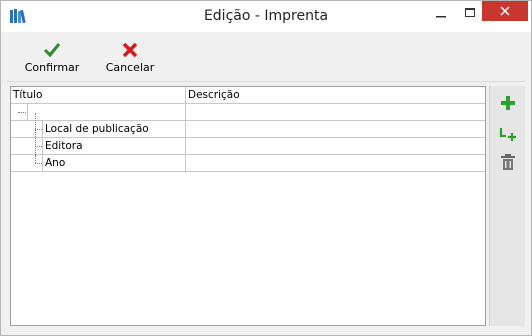  What do you see at coordinates (248, 95) in the screenshot?
I see `grid-header: Título Descrição` at bounding box center [248, 95].